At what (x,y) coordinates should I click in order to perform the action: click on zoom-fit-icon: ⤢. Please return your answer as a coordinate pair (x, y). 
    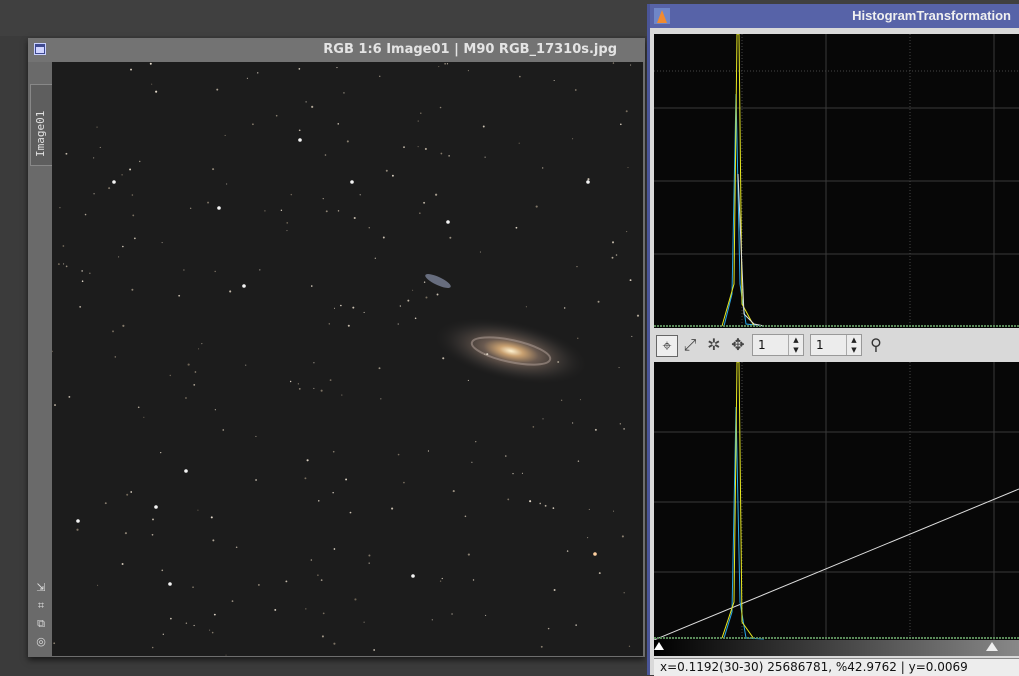
    Looking at the image, I should click on (690, 345).